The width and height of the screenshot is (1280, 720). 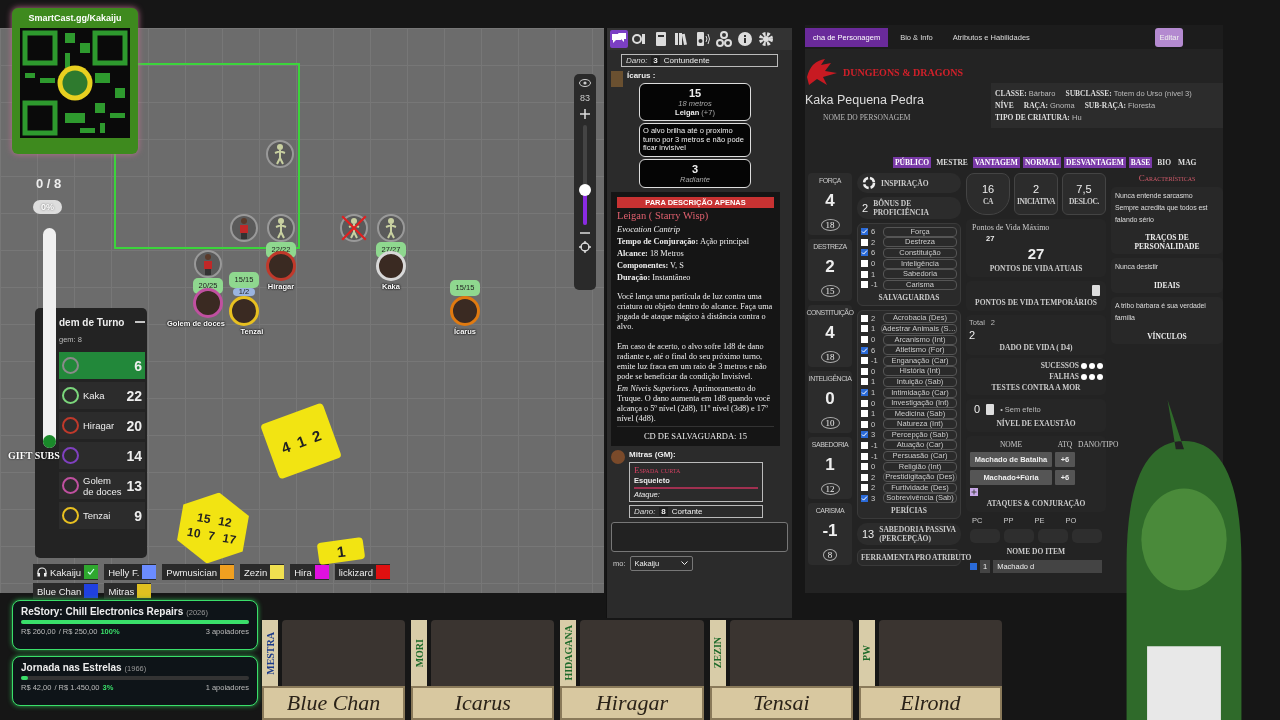 I want to click on turn-entry: Kaka 22, so click(x=102, y=395).